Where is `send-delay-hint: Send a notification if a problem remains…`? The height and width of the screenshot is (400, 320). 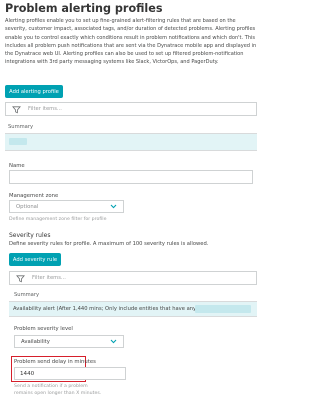 send-delay-hint: Send a notification if a problem remains… is located at coordinates (58, 390).